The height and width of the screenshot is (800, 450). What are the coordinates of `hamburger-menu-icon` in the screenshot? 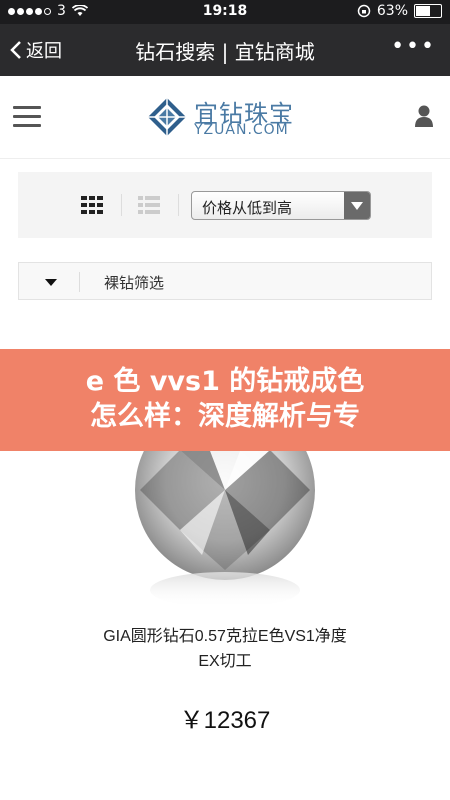 It's located at (27, 117).